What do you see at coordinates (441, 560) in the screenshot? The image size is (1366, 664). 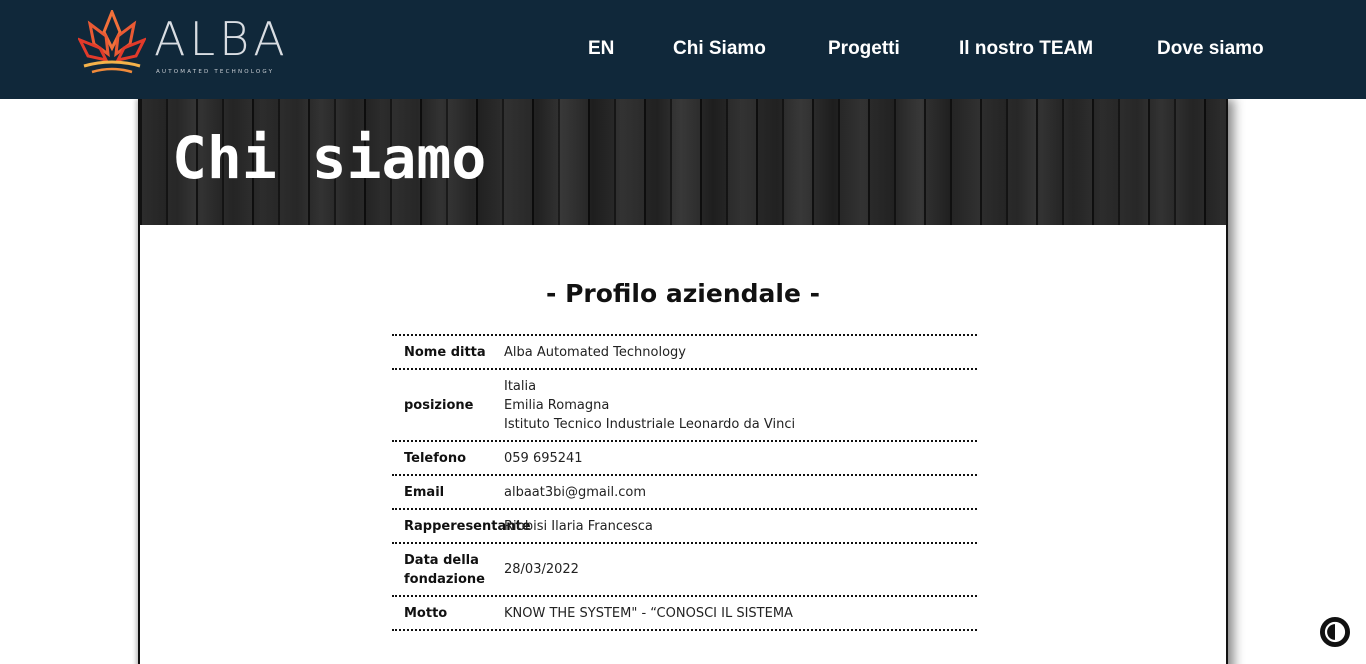 I see `label-line: Data della` at bounding box center [441, 560].